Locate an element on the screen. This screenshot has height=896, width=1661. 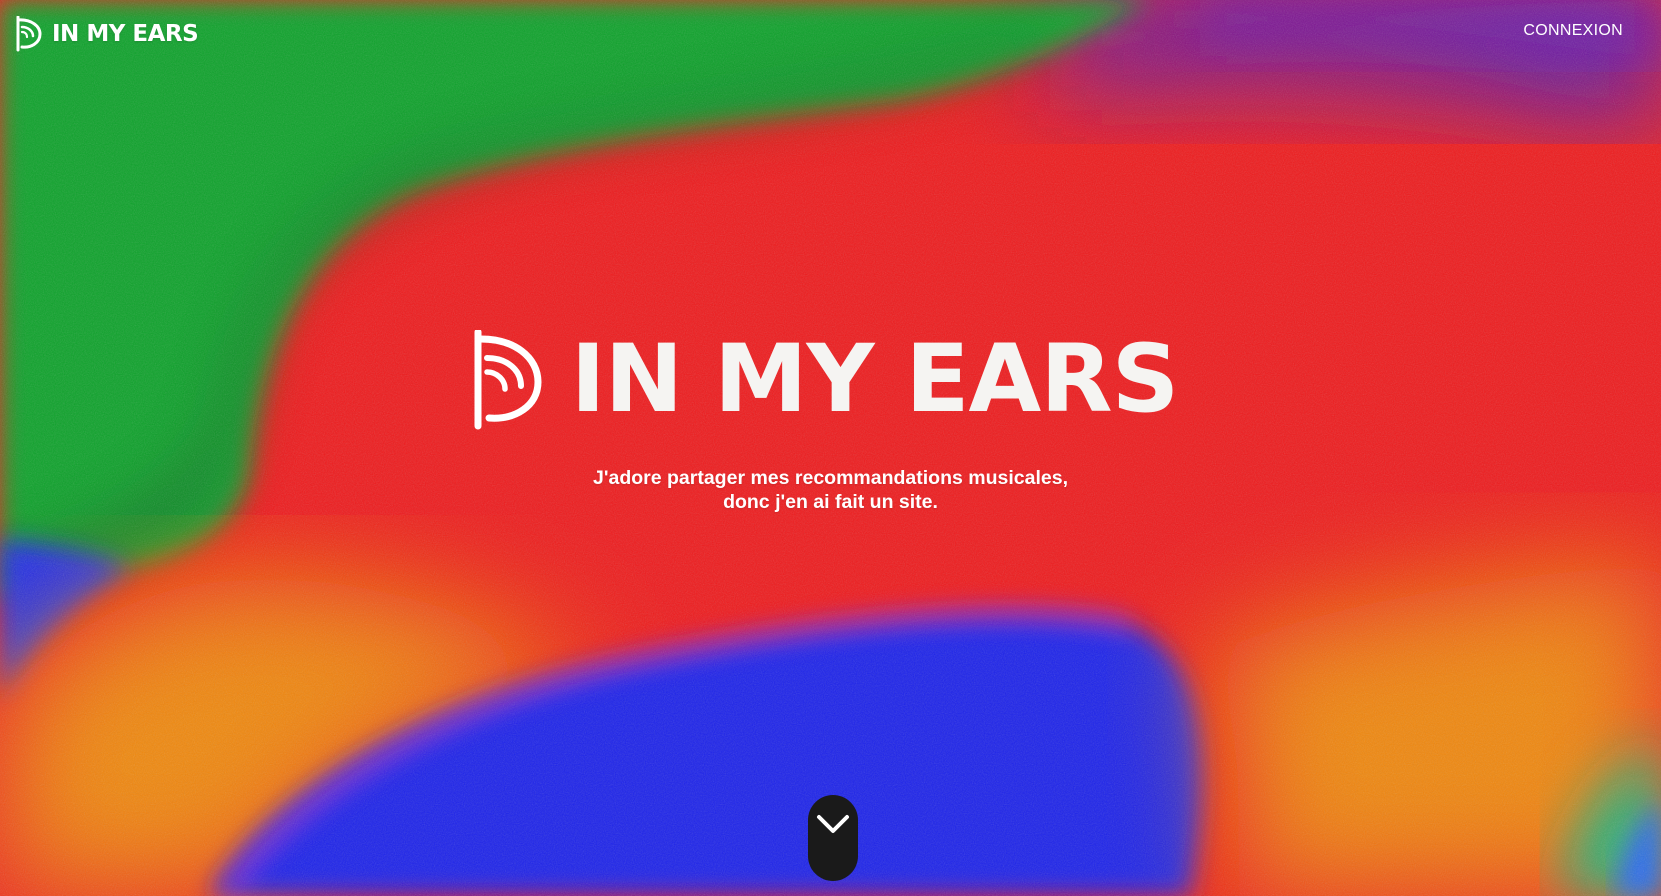
header-logo-link: IN MY EARS is located at coordinates (107, 34).